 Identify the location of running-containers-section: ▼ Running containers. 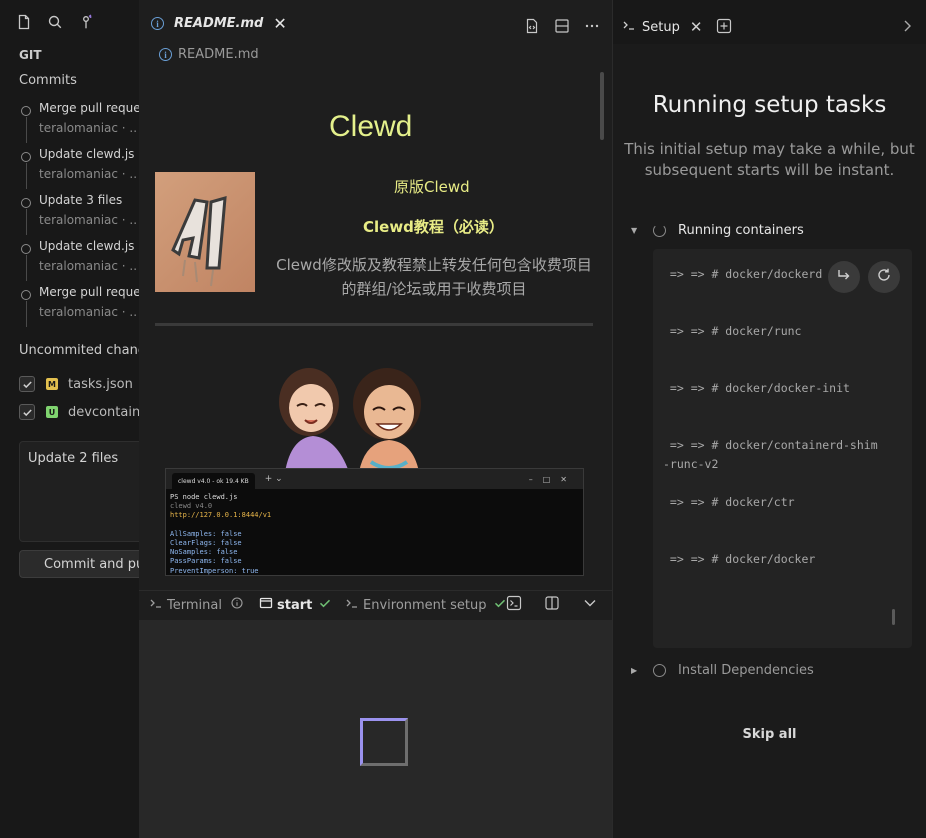
(717, 230).